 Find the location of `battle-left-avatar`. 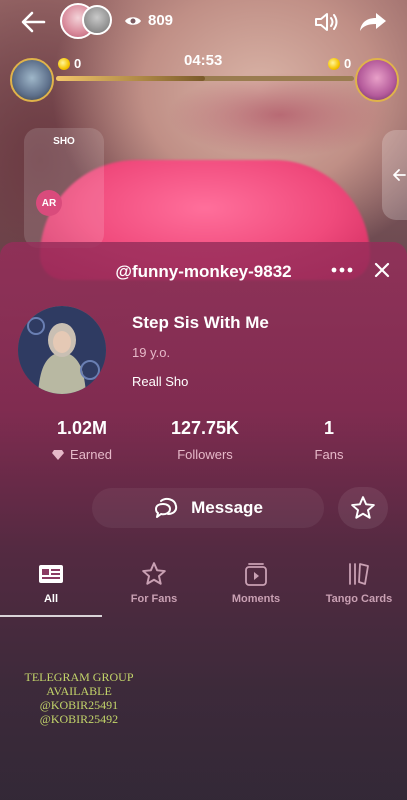

battle-left-avatar is located at coordinates (32, 80).